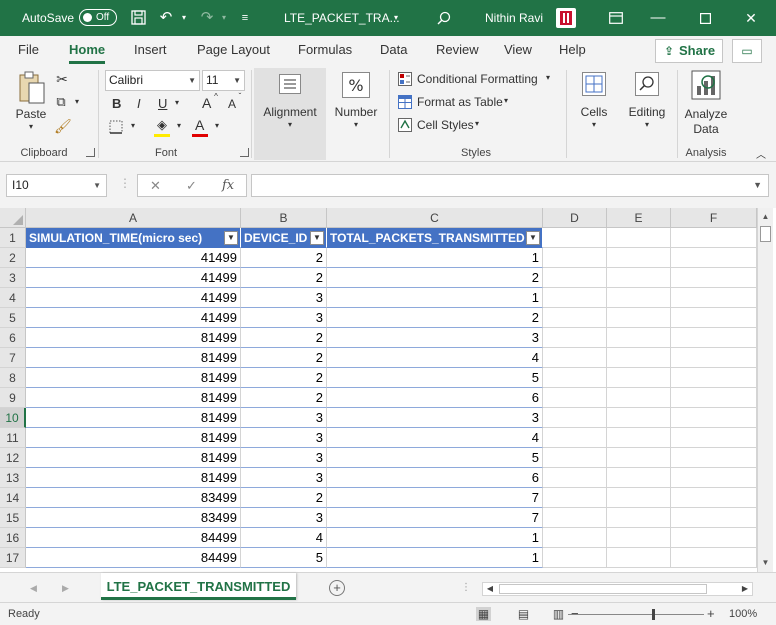 This screenshot has width=776, height=625. Describe the element at coordinates (139, 103) in the screenshot. I see `italic-button: I` at that location.